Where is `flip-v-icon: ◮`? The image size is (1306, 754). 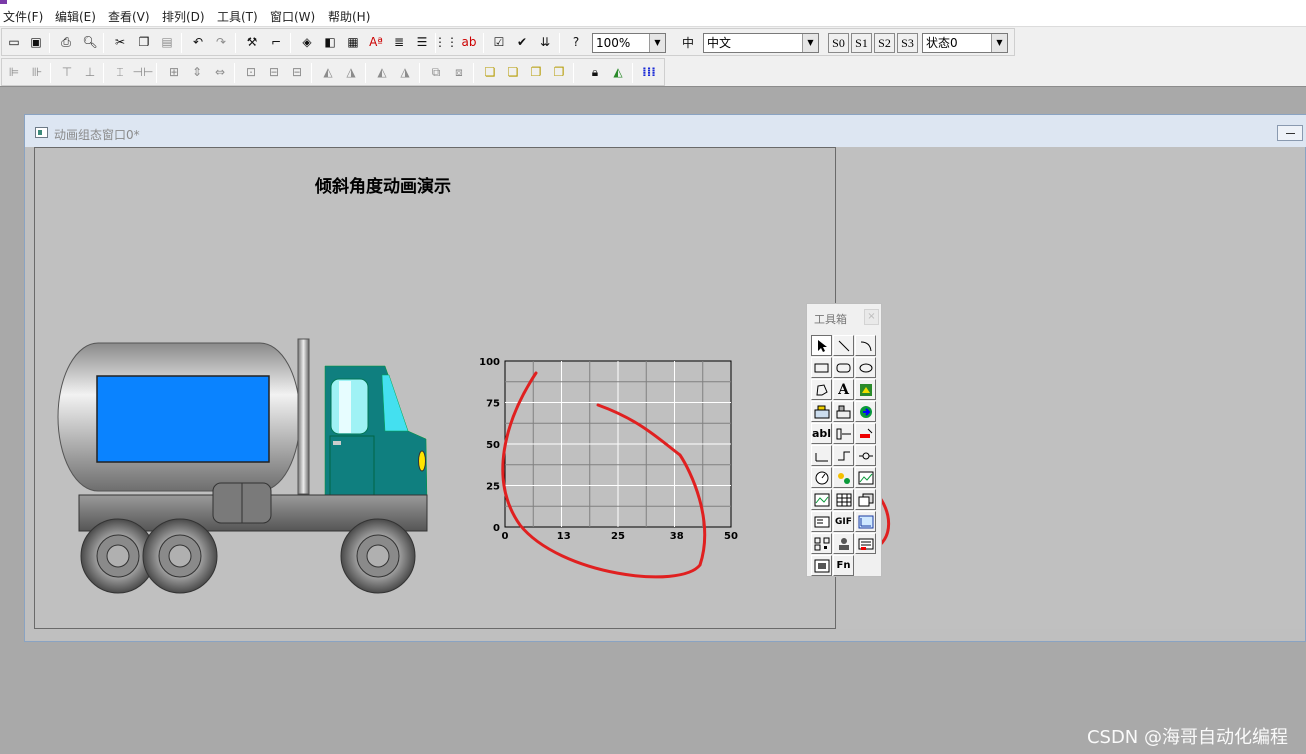 flip-v-icon: ◮ is located at coordinates (405, 72).